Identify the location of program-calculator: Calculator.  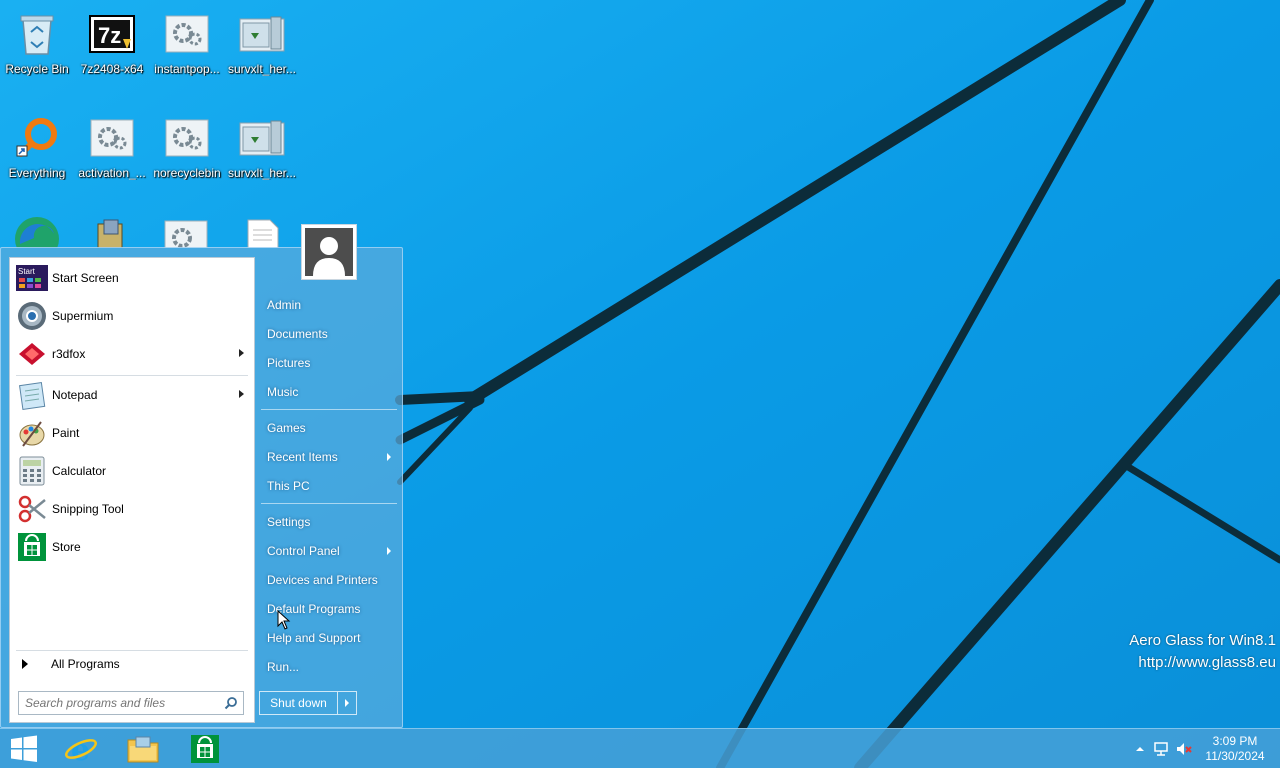
(132, 471).